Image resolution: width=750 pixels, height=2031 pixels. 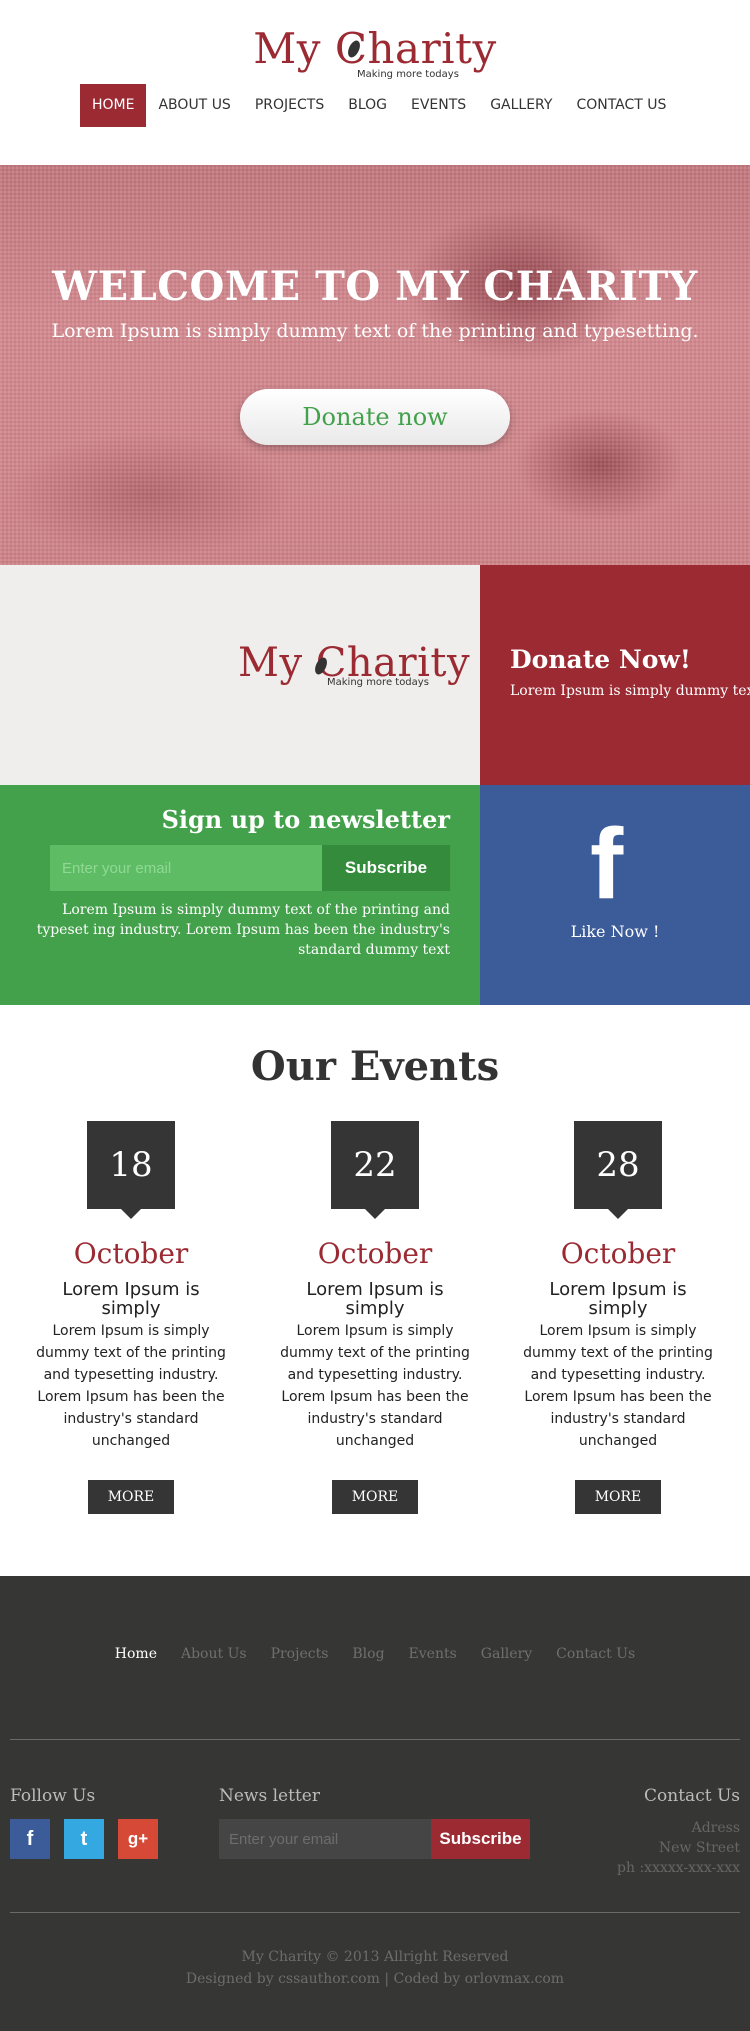 What do you see at coordinates (521, 105) in the screenshot?
I see `nav-item-gallery: GALLERY` at bounding box center [521, 105].